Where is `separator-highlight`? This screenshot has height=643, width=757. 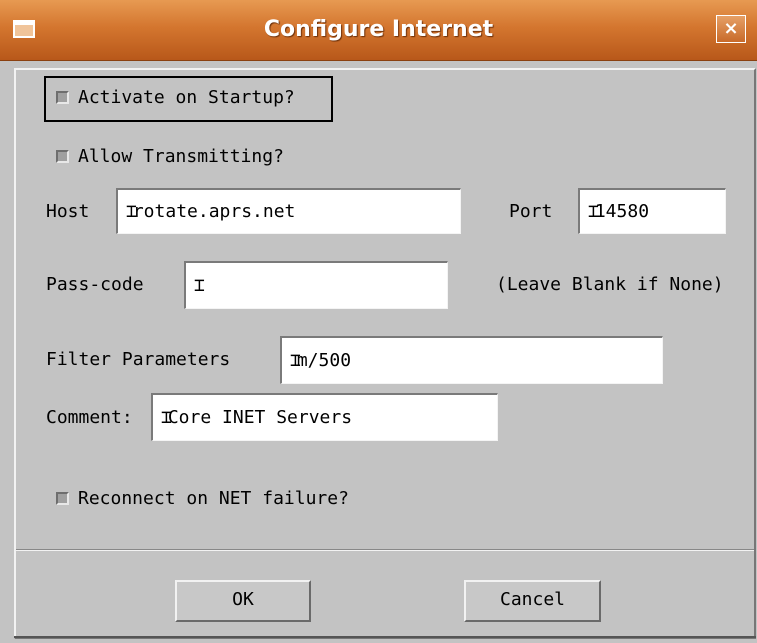 separator-highlight is located at coordinates (385, 550).